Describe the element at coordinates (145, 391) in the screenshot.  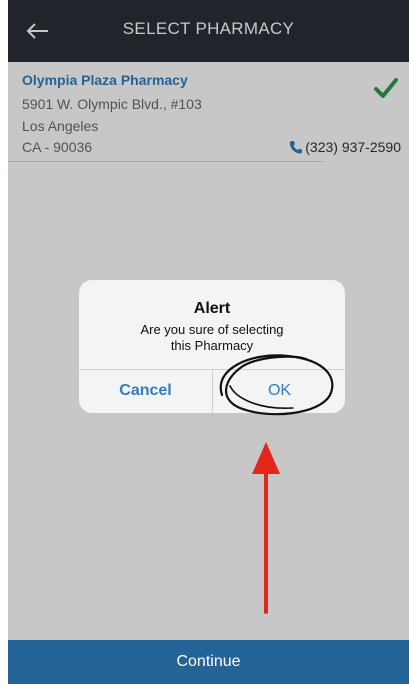
I see `cancel-button: Cancel` at that location.